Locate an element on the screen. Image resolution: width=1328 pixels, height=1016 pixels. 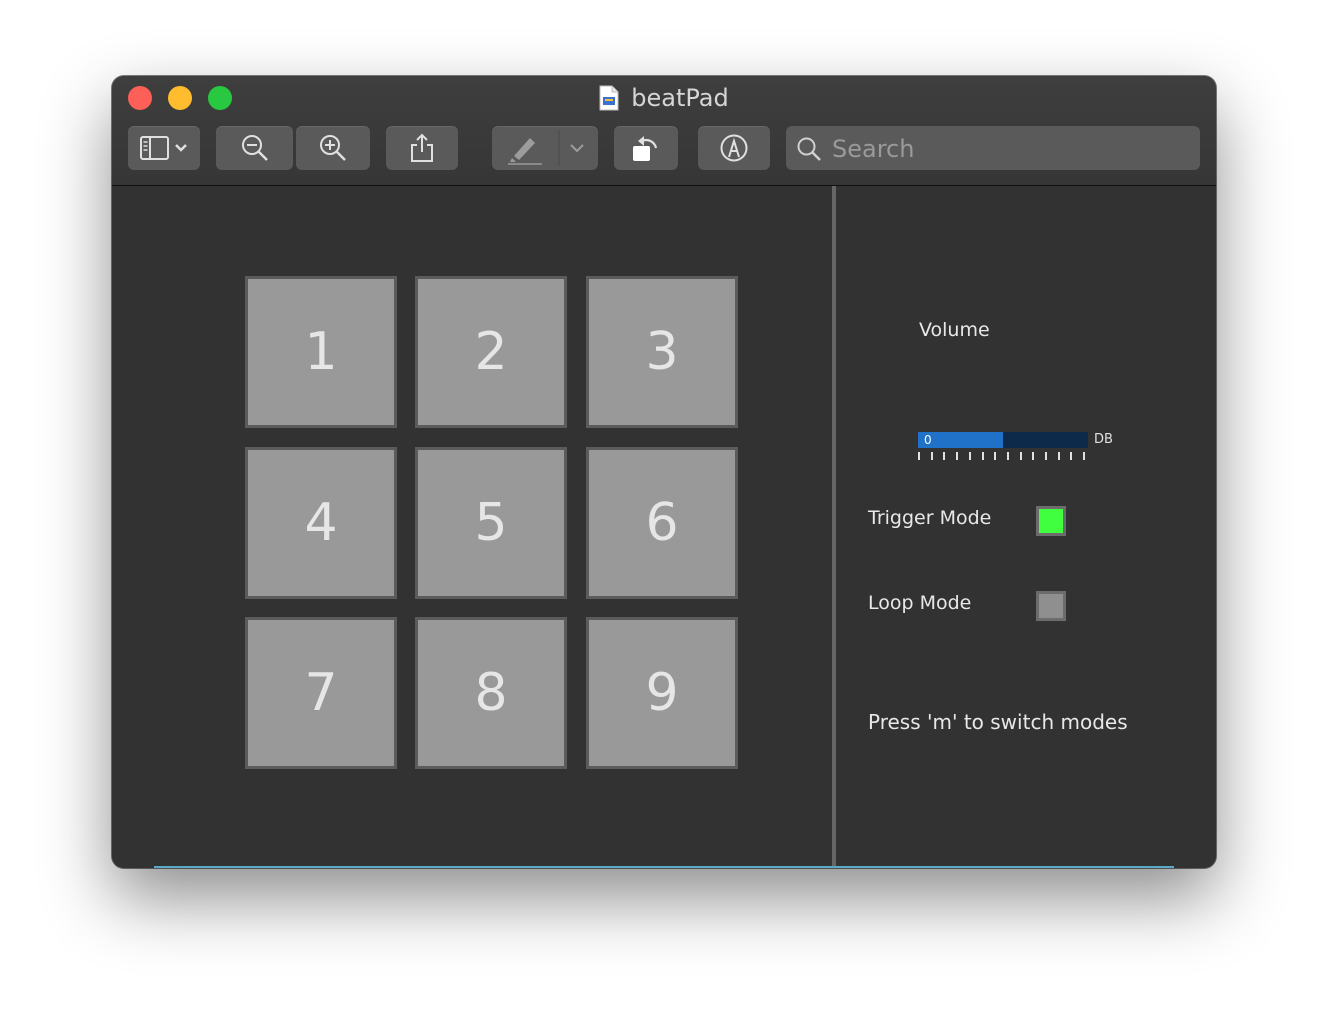
search-field is located at coordinates (993, 148).